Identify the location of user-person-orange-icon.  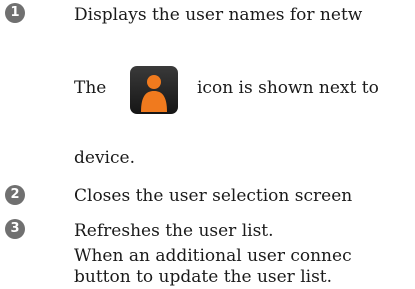
(154, 90).